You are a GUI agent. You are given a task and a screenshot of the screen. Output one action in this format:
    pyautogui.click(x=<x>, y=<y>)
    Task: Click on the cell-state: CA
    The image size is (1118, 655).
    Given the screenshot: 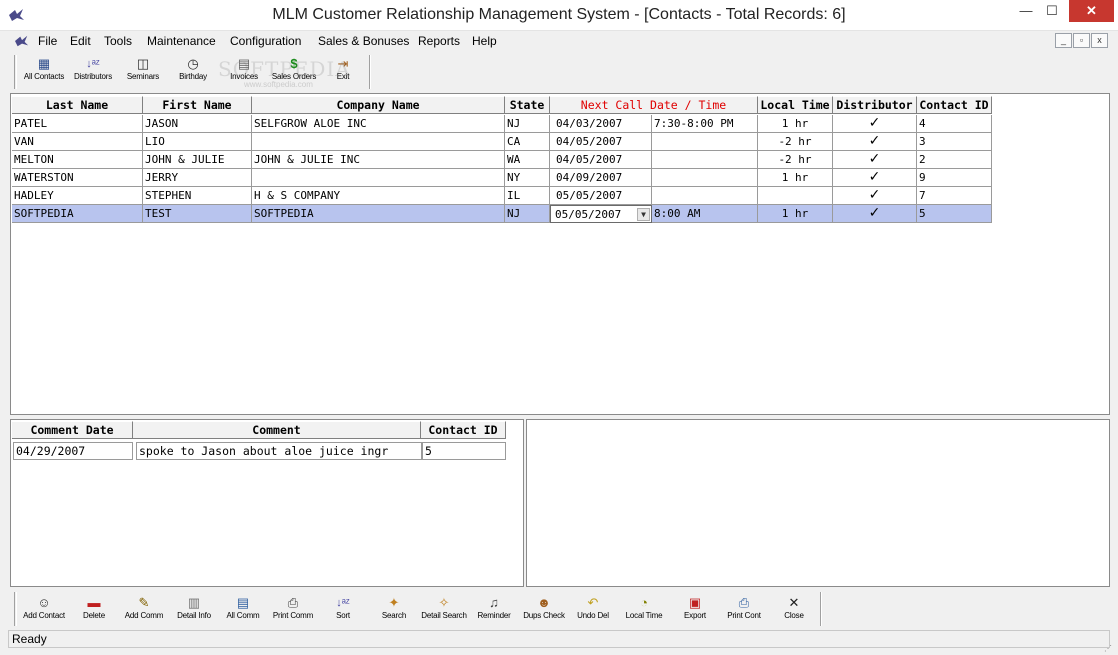 What is the action you would take?
    pyautogui.click(x=527, y=142)
    